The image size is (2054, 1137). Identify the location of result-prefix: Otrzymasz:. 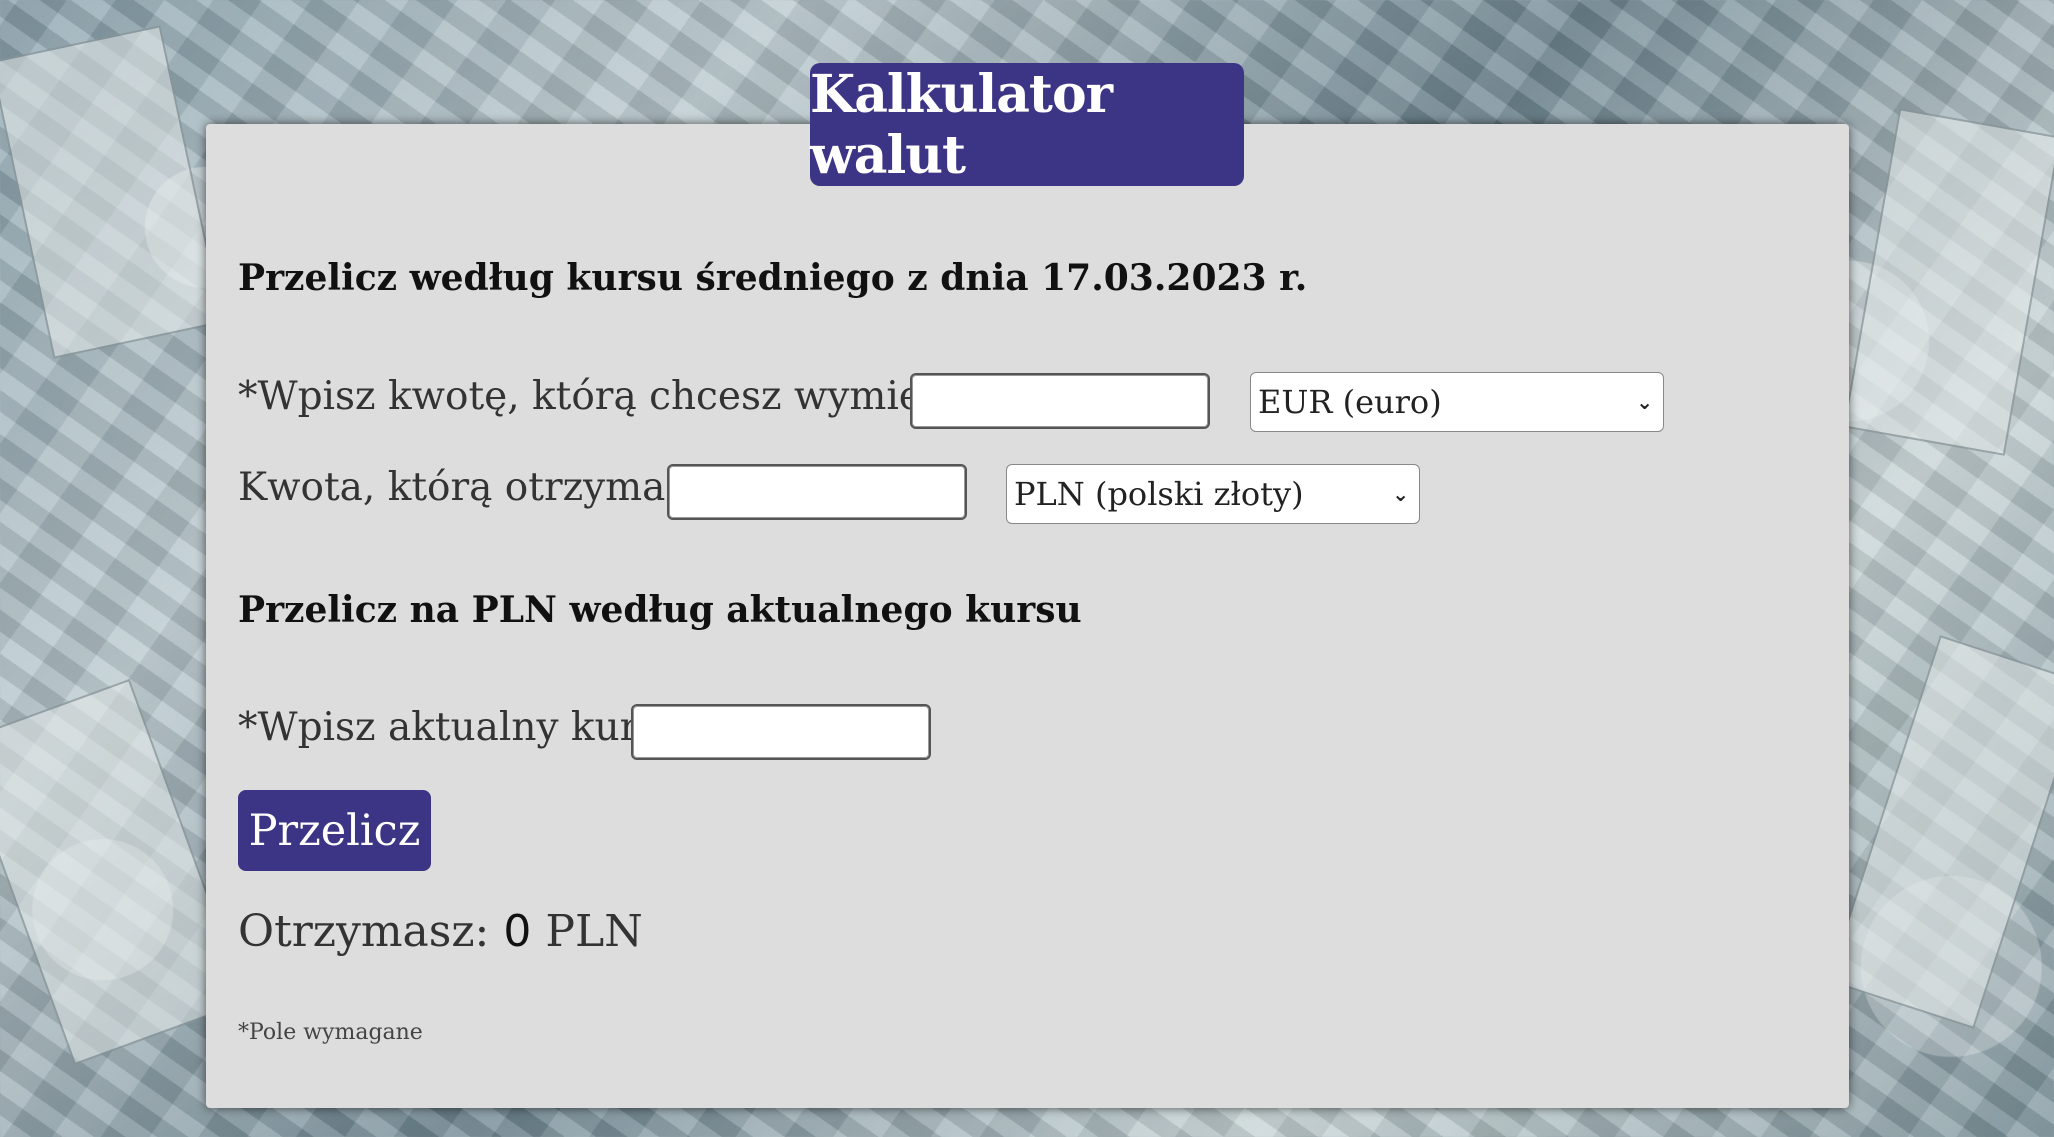
(364, 931).